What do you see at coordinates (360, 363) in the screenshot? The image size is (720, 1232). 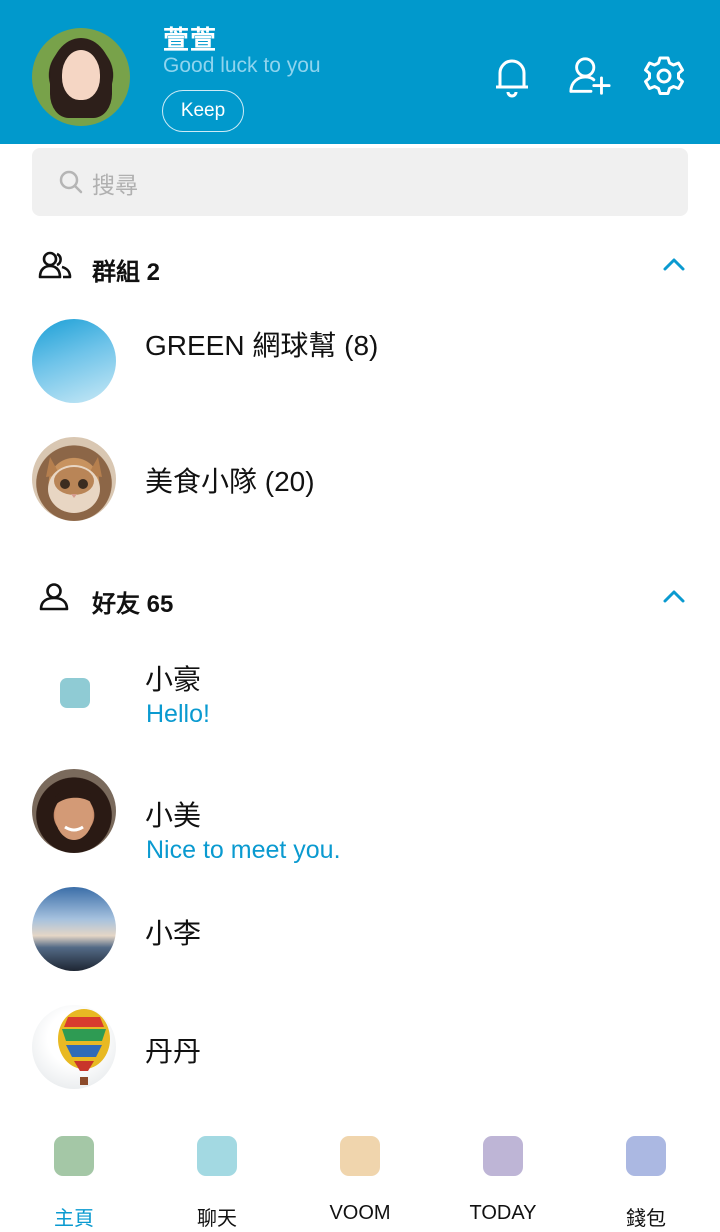 I see `group-row: GREEN 網球幫 (8)` at bounding box center [360, 363].